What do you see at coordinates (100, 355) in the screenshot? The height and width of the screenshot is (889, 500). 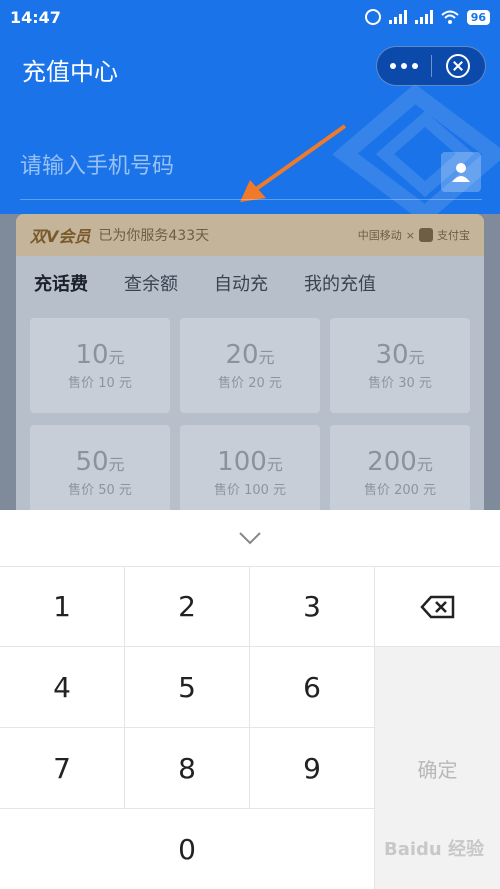 I see `product-face: 10元` at bounding box center [100, 355].